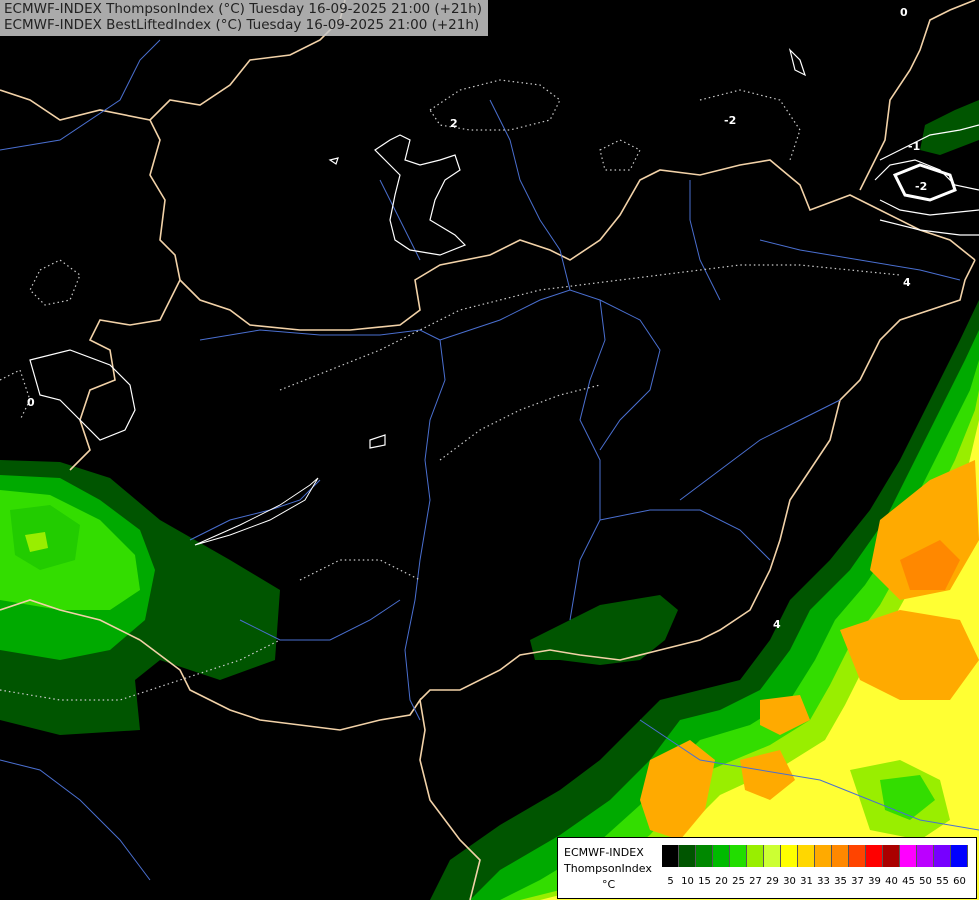  I want to click on legend-tick: 39, so click(874, 881).